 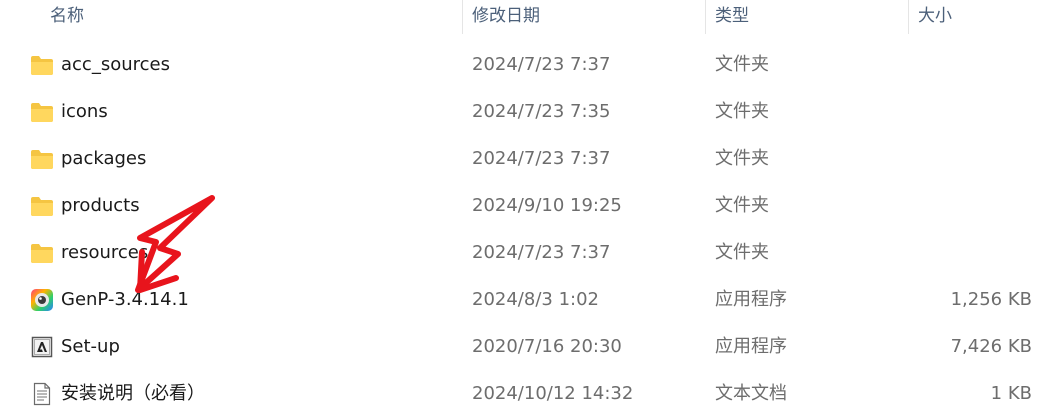 I want to click on file-row: packages 2024/7/23 7:37 文件夹, so click(x=525, y=159).